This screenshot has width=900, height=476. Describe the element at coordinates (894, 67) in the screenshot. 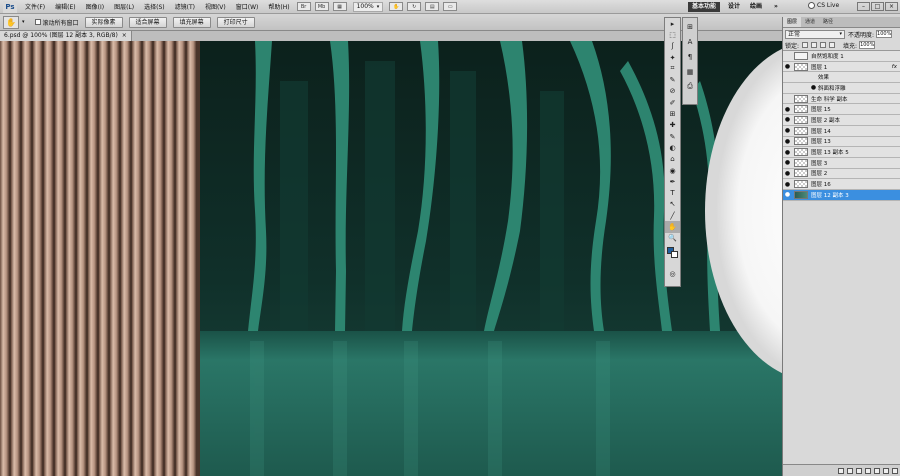

I see `layer-effects-icon: fx` at that location.